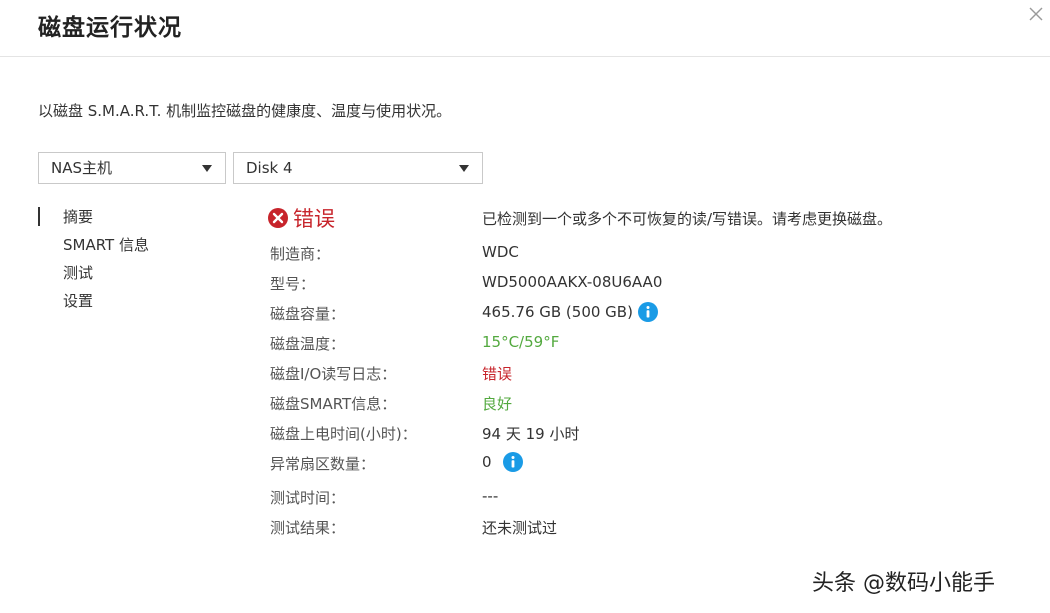 Image resolution: width=1050 pixels, height=613 pixels. I want to click on row-value: 还未测试过, so click(520, 528).